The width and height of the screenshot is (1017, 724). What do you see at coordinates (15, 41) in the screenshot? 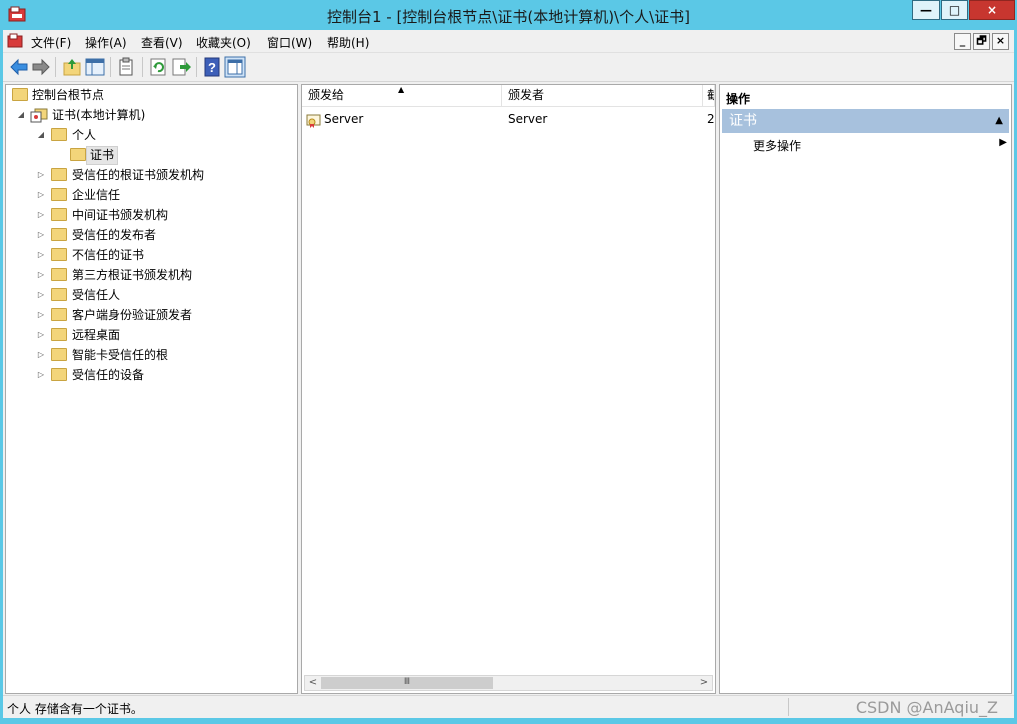
I see `mmc-doc-icon` at bounding box center [15, 41].